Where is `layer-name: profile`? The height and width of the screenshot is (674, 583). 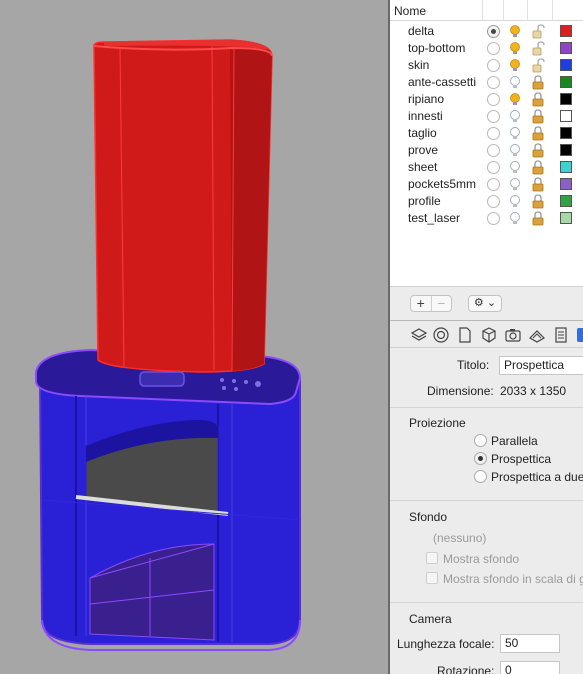 layer-name: profile is located at coordinates (444, 201).